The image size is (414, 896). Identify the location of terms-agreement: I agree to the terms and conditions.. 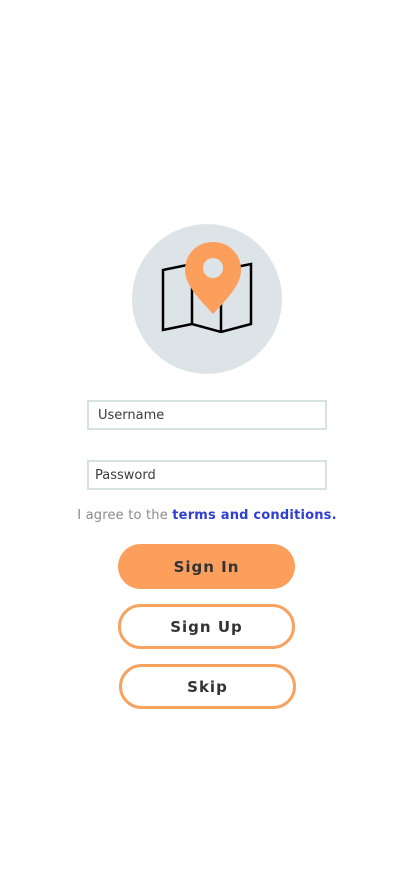
(207, 515).